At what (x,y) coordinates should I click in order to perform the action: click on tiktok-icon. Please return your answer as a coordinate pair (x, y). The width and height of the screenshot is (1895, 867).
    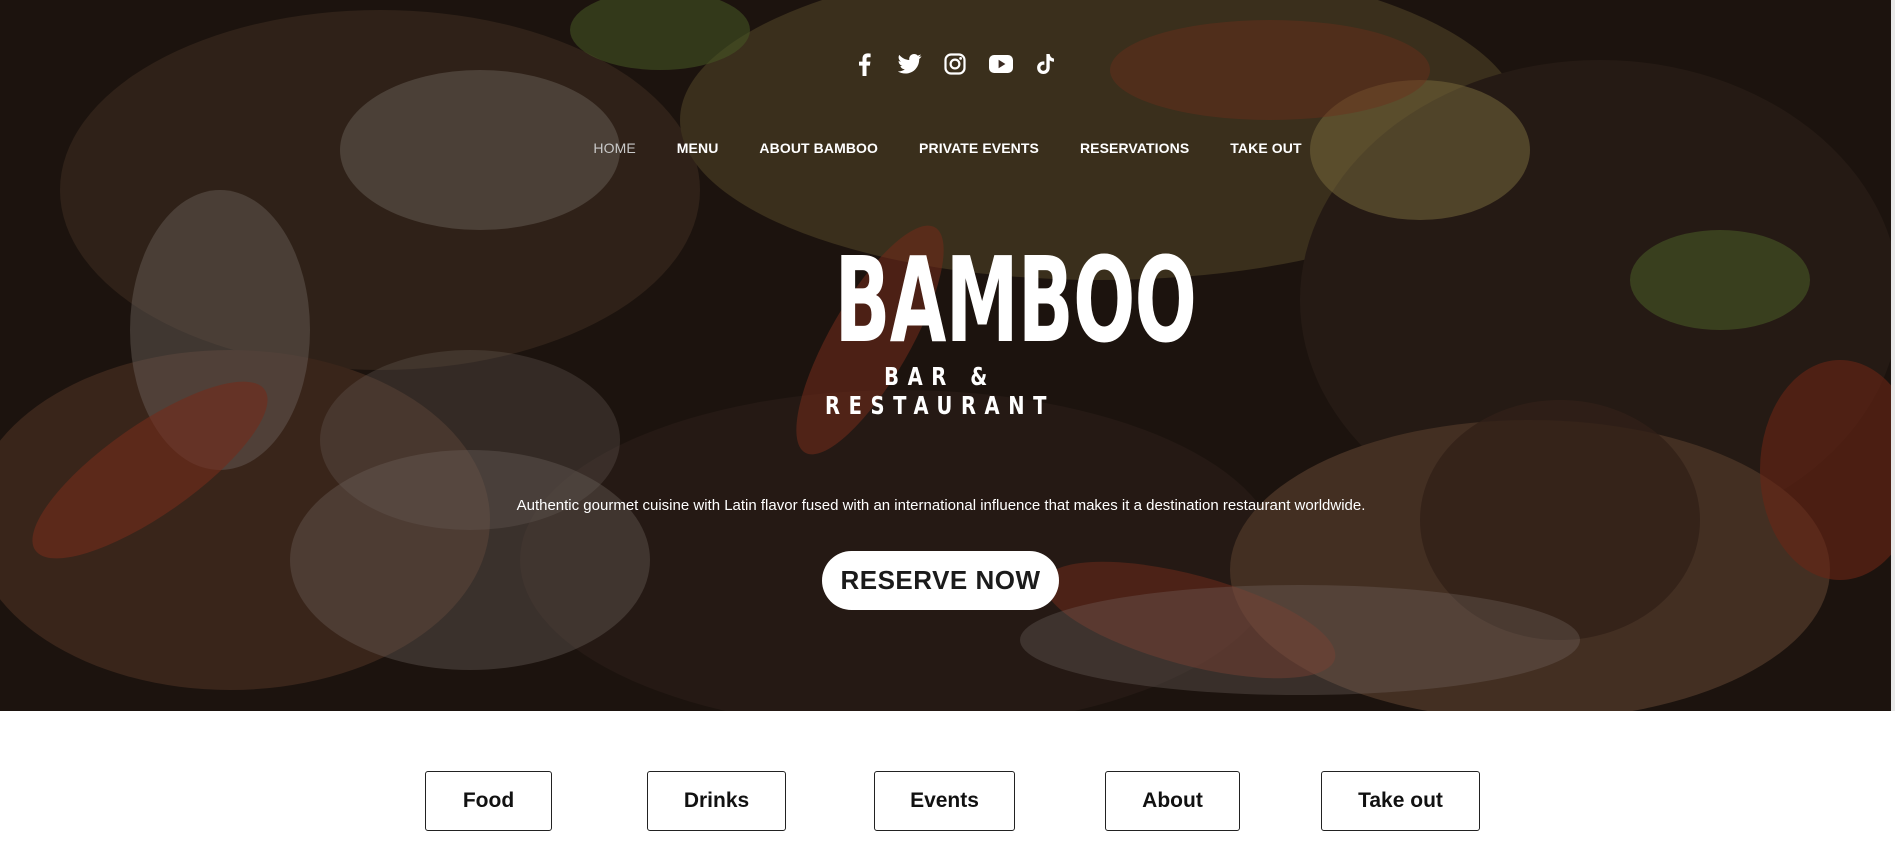
    Looking at the image, I should click on (1046, 64).